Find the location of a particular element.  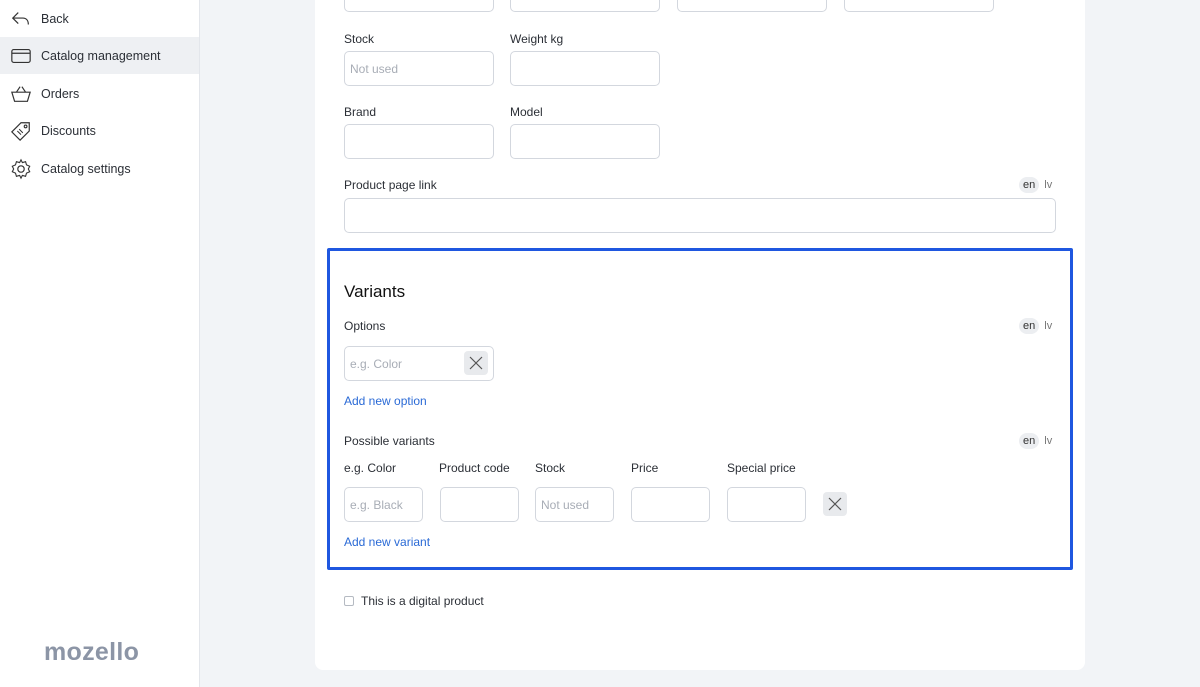

variants-title: Variants is located at coordinates (375, 291).